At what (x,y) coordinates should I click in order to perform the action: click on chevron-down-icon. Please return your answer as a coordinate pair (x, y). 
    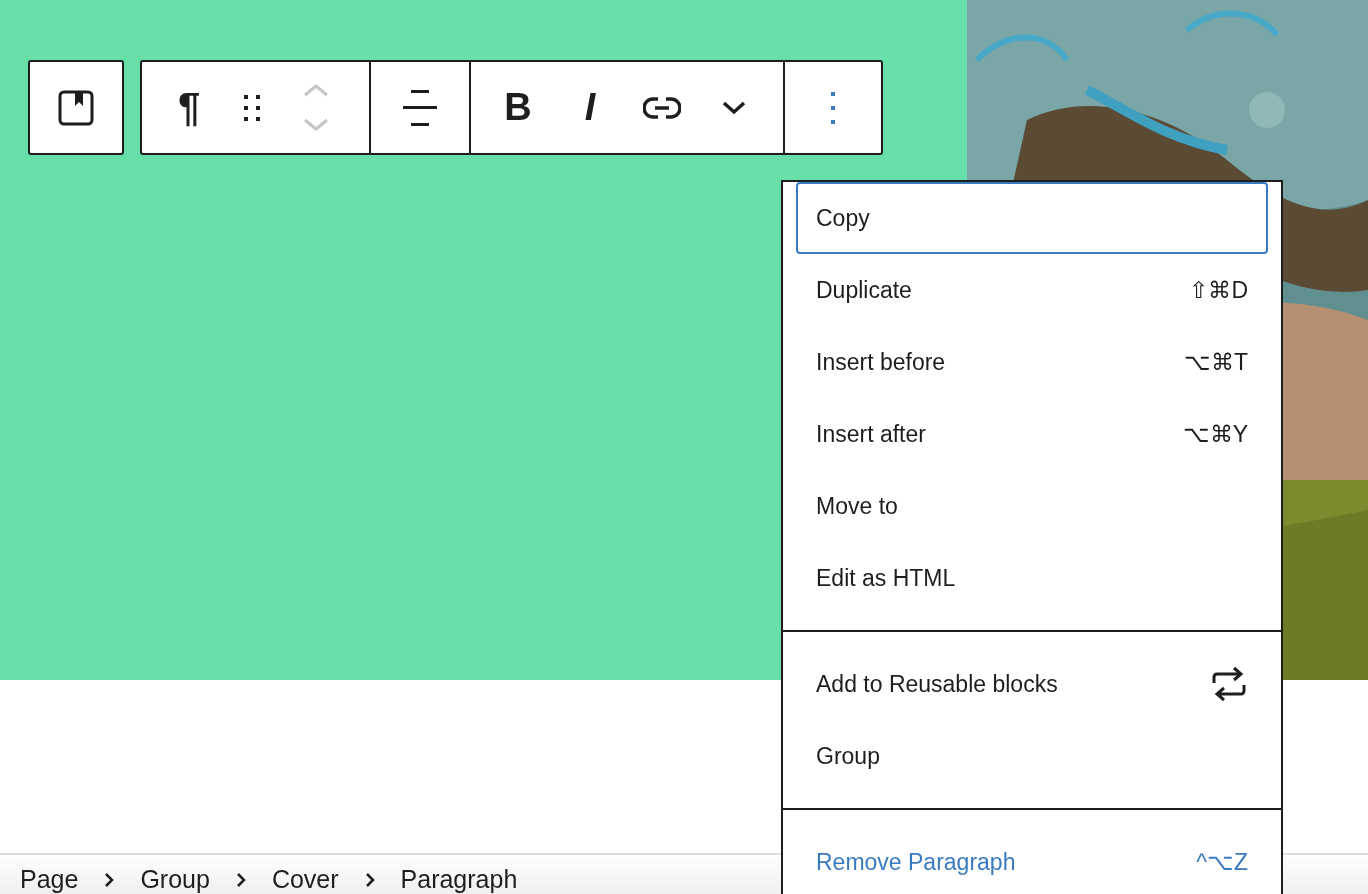
    Looking at the image, I should click on (734, 107).